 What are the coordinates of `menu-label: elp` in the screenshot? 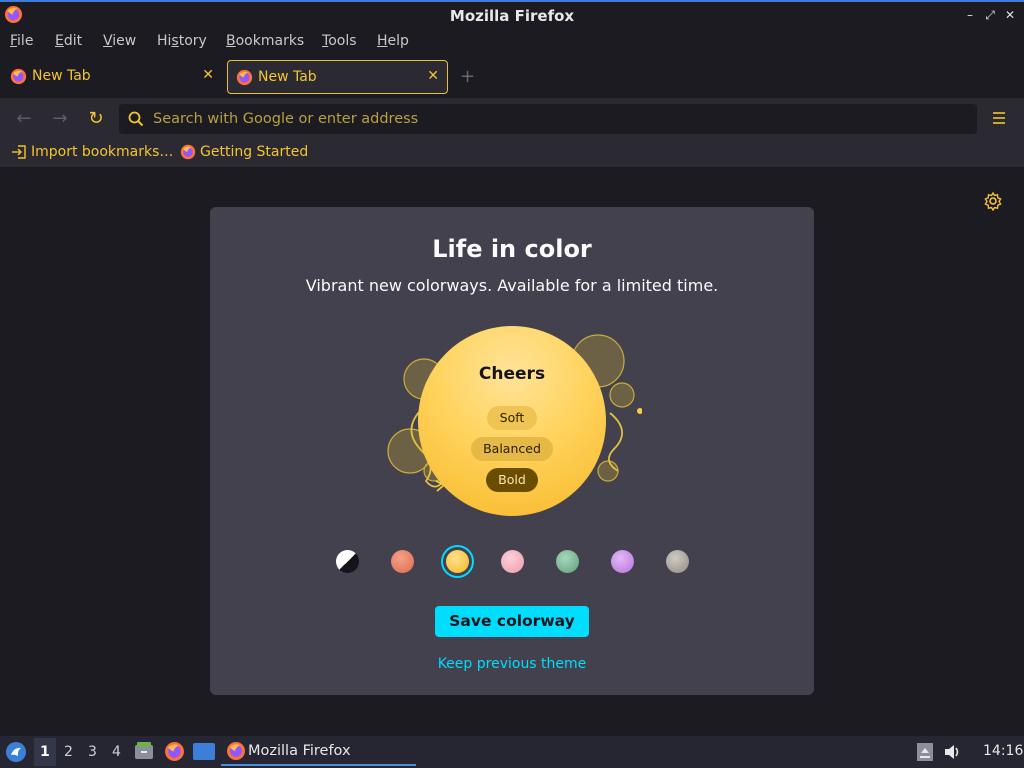 It's located at (398, 41).